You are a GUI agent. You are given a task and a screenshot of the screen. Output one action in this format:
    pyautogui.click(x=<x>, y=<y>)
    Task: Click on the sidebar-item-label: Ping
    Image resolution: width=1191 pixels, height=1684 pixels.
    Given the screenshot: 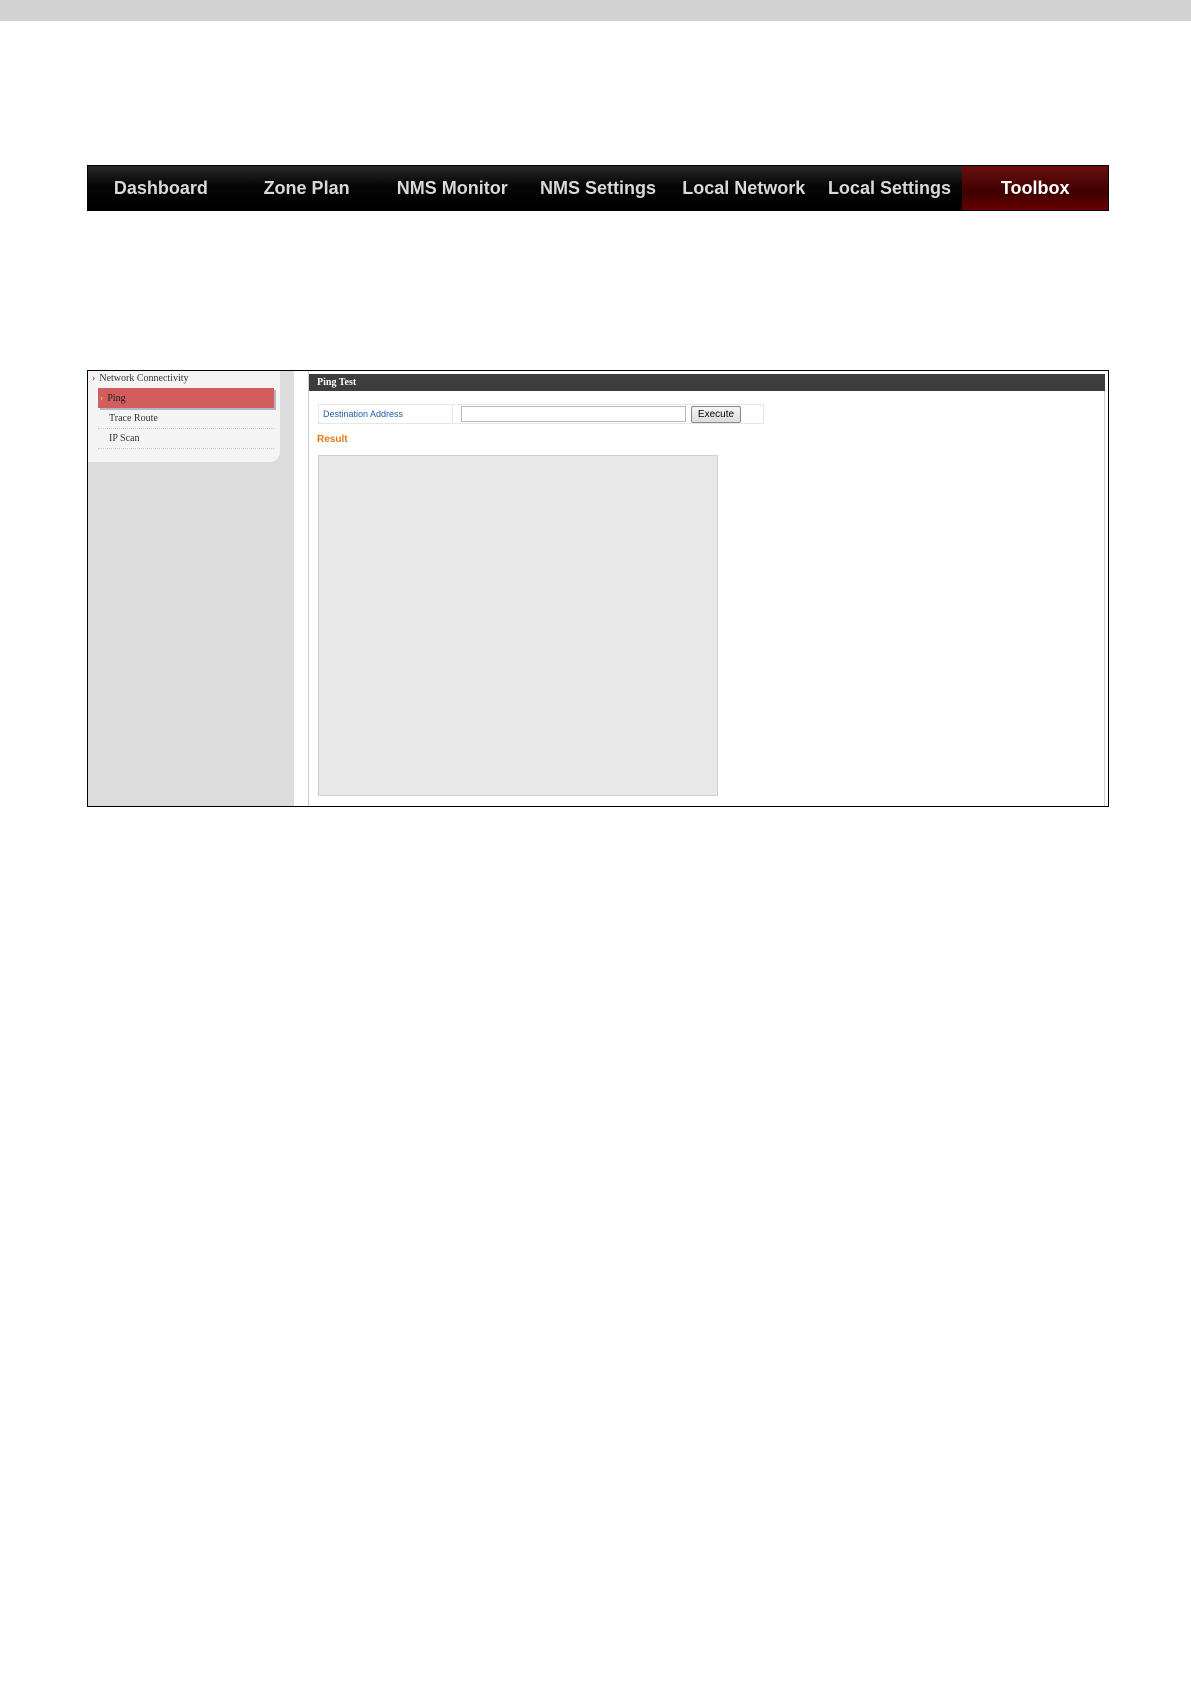 What is the action you would take?
    pyautogui.click(x=116, y=398)
    